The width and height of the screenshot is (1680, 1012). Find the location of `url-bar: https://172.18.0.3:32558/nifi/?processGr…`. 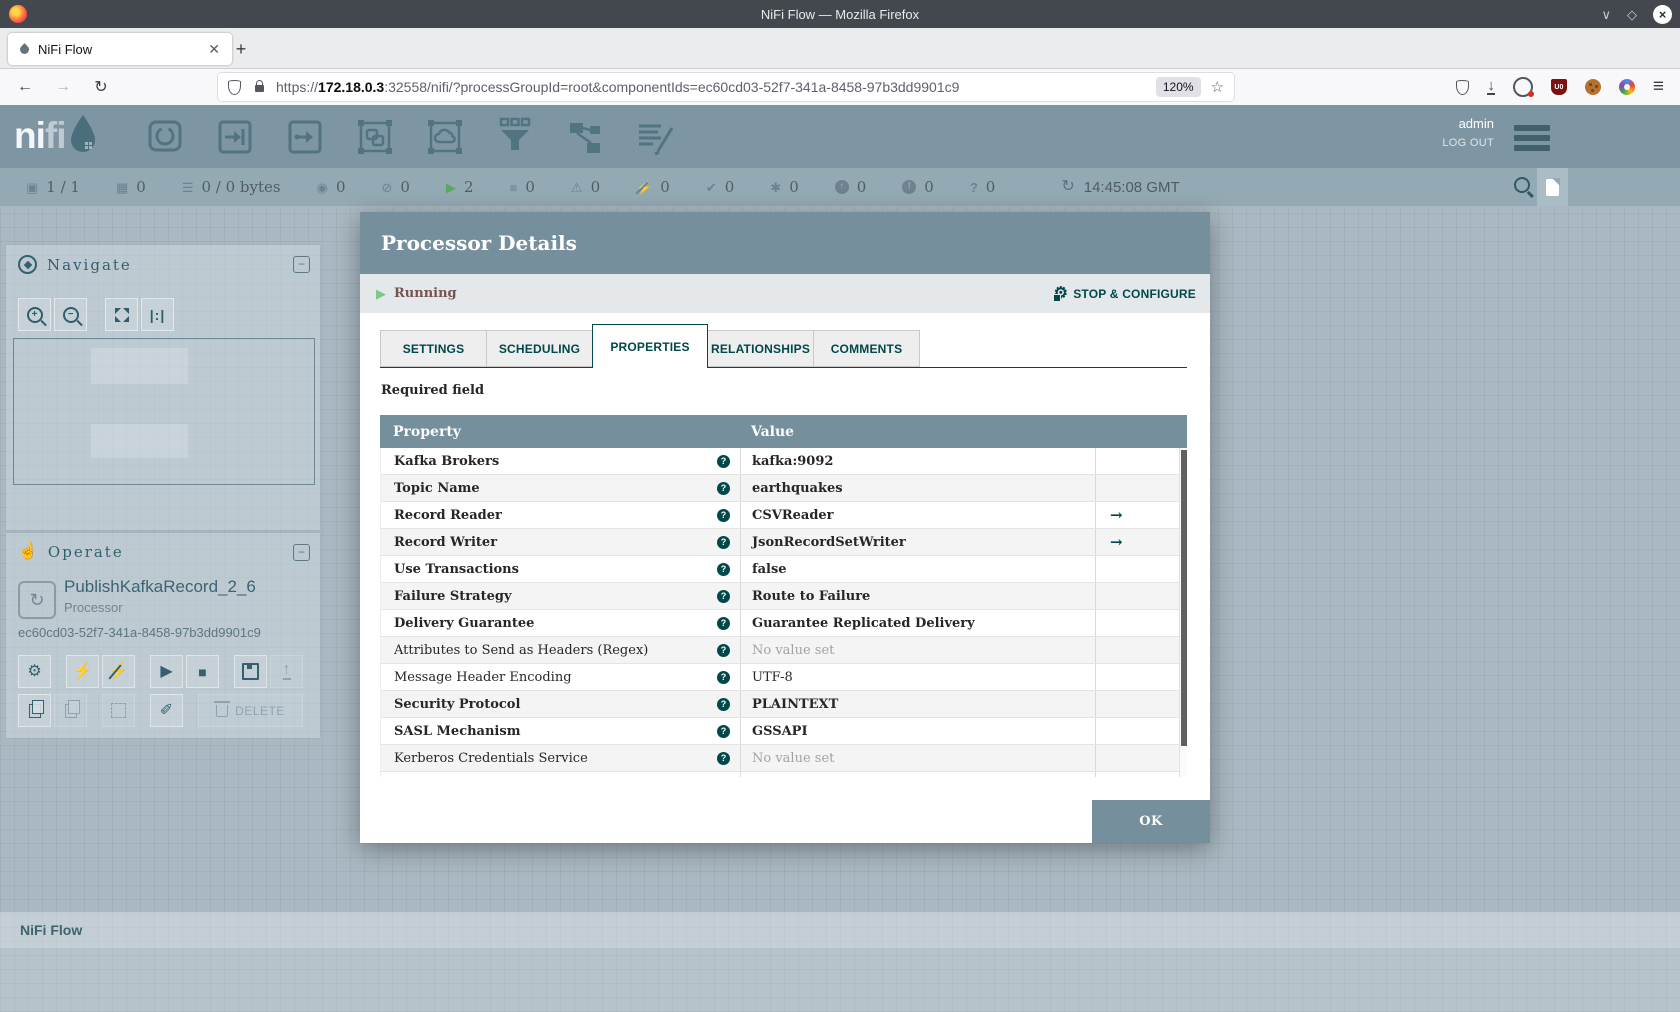

url-bar: https://172.18.0.3:32558/nifi/?processGr… is located at coordinates (726, 87).